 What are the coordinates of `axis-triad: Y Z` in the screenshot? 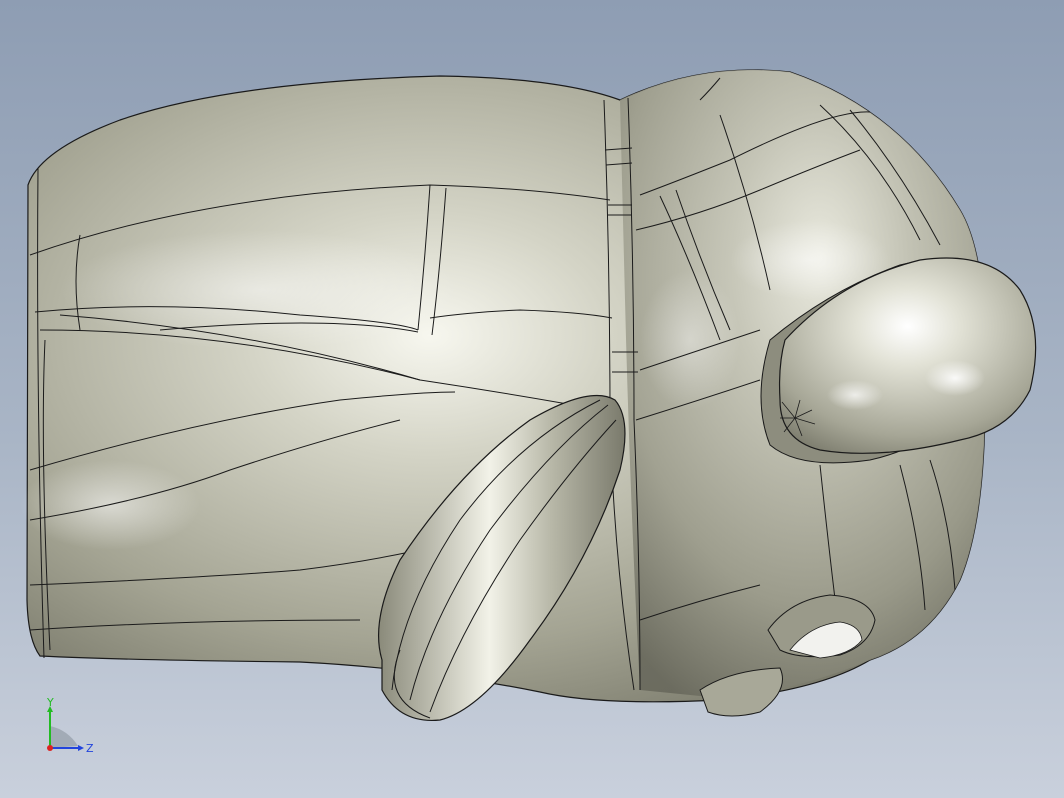 It's located at (70, 726).